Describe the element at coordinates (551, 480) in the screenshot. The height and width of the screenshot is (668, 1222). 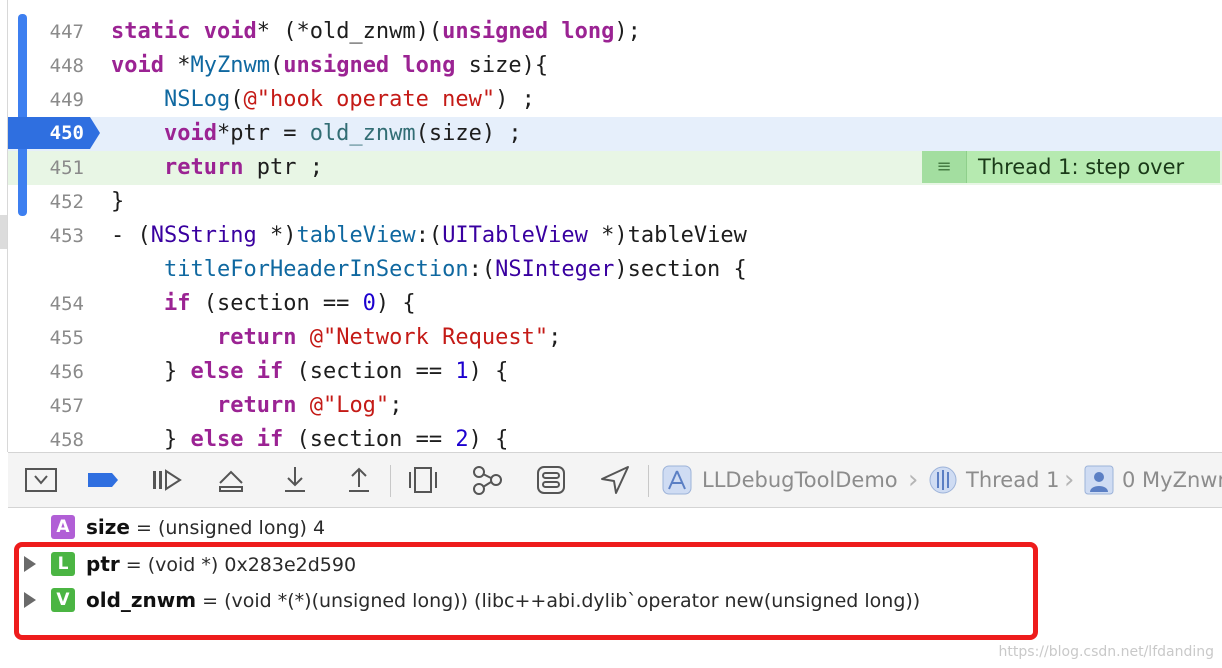
I see `environment-overrides-icon` at that location.